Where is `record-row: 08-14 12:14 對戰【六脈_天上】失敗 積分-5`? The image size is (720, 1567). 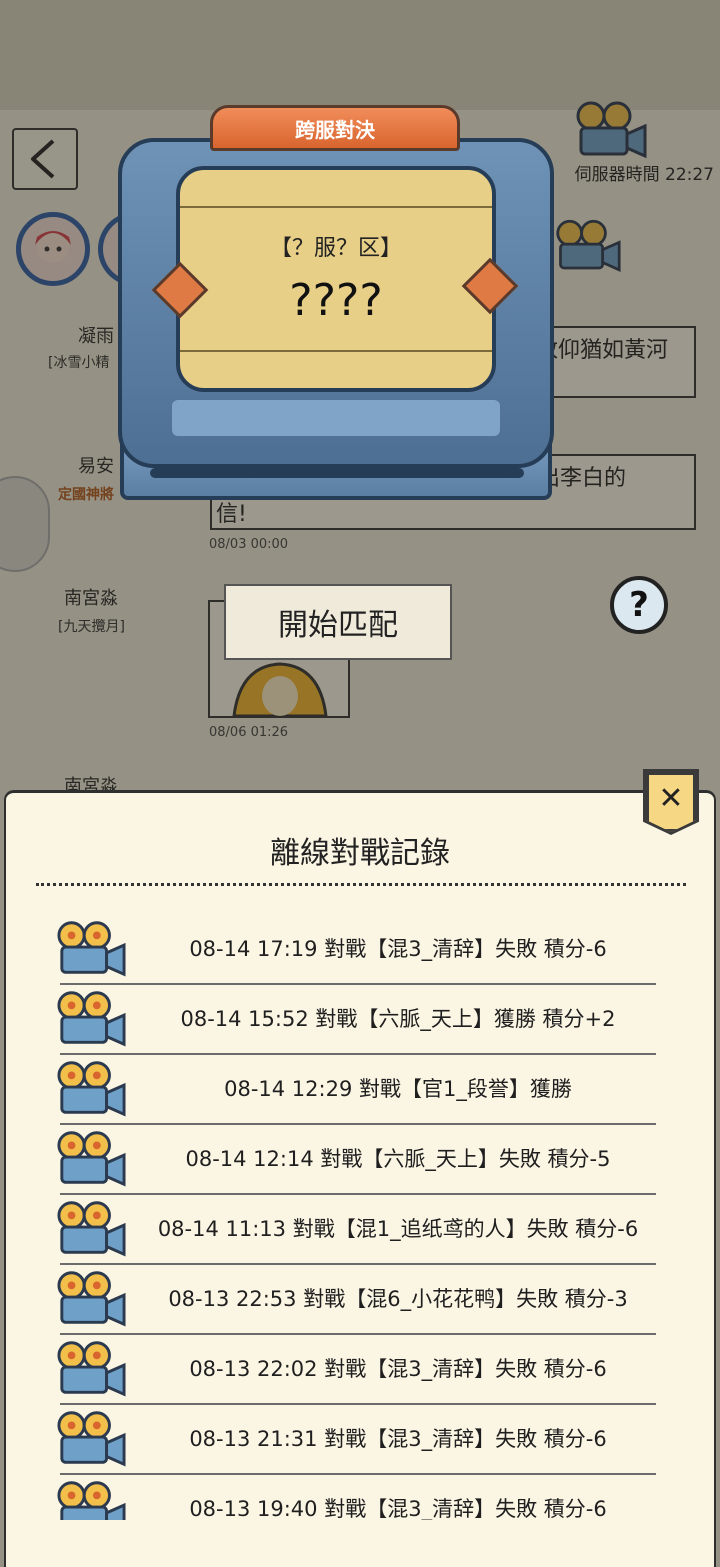 record-row: 08-14 12:14 對戰【六脈_天上】失敗 積分-5 is located at coordinates (359, 1160).